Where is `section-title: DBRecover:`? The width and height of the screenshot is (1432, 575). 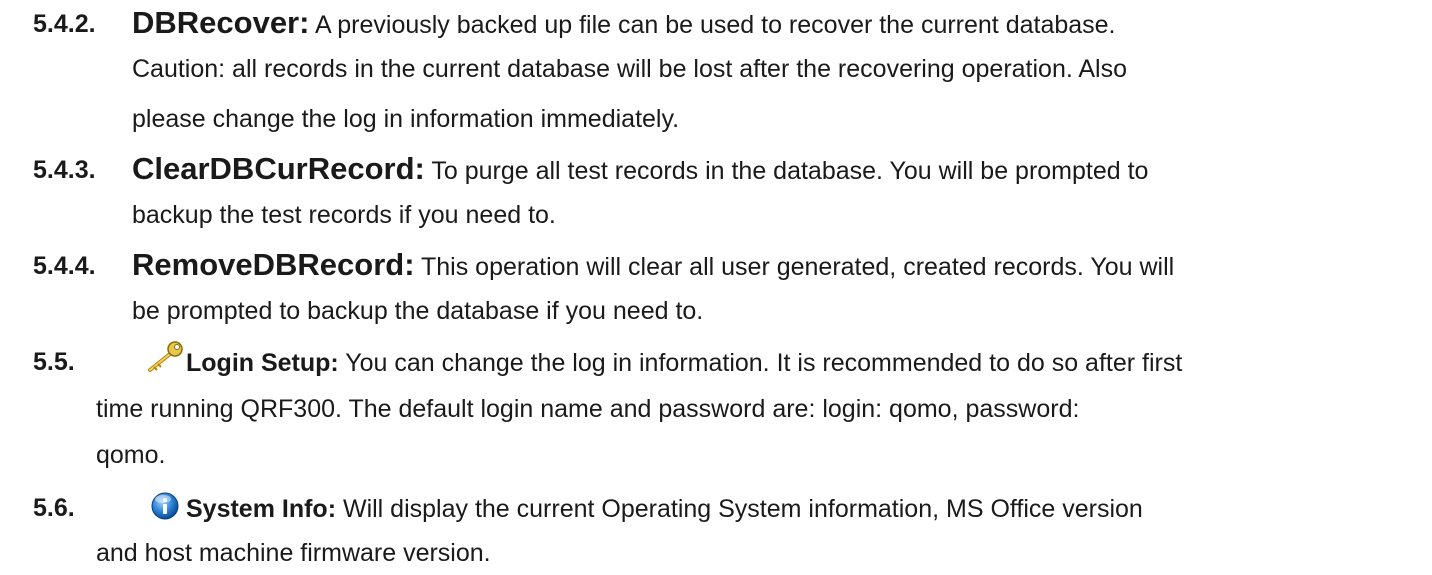
section-title: DBRecover: is located at coordinates (221, 22).